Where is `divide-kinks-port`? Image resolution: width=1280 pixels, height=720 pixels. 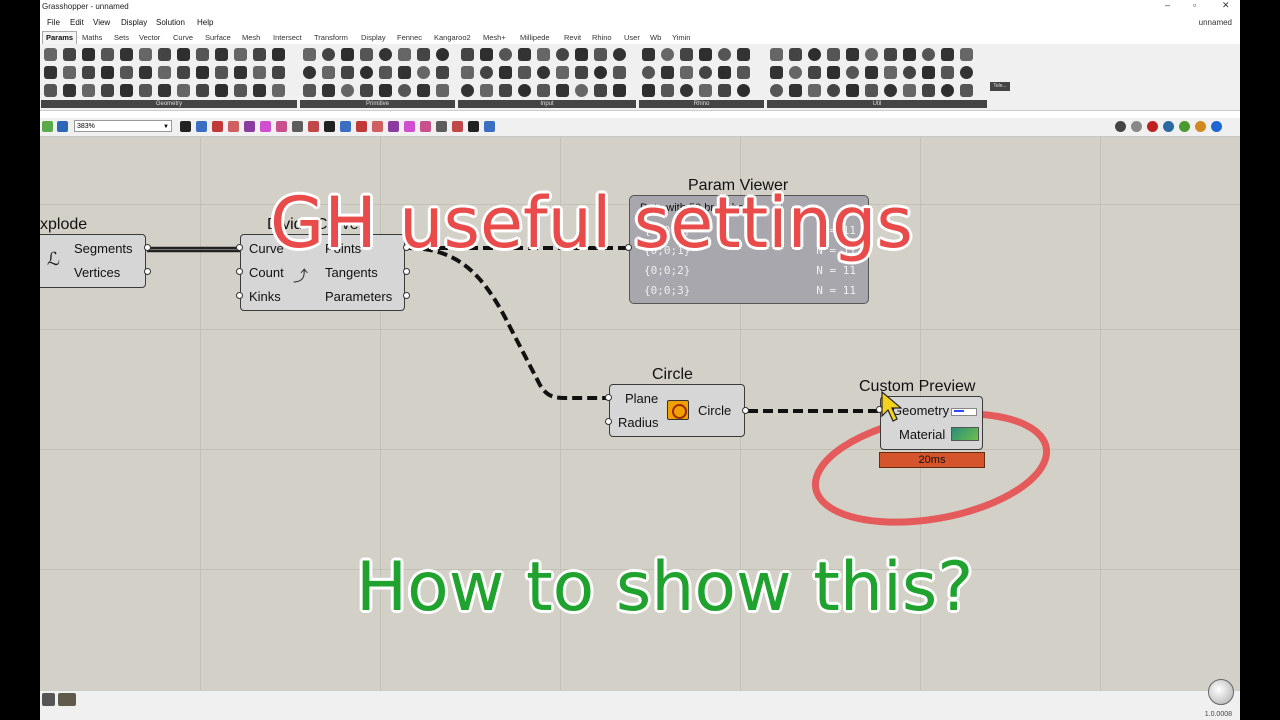
divide-kinks-port is located at coordinates (239, 295).